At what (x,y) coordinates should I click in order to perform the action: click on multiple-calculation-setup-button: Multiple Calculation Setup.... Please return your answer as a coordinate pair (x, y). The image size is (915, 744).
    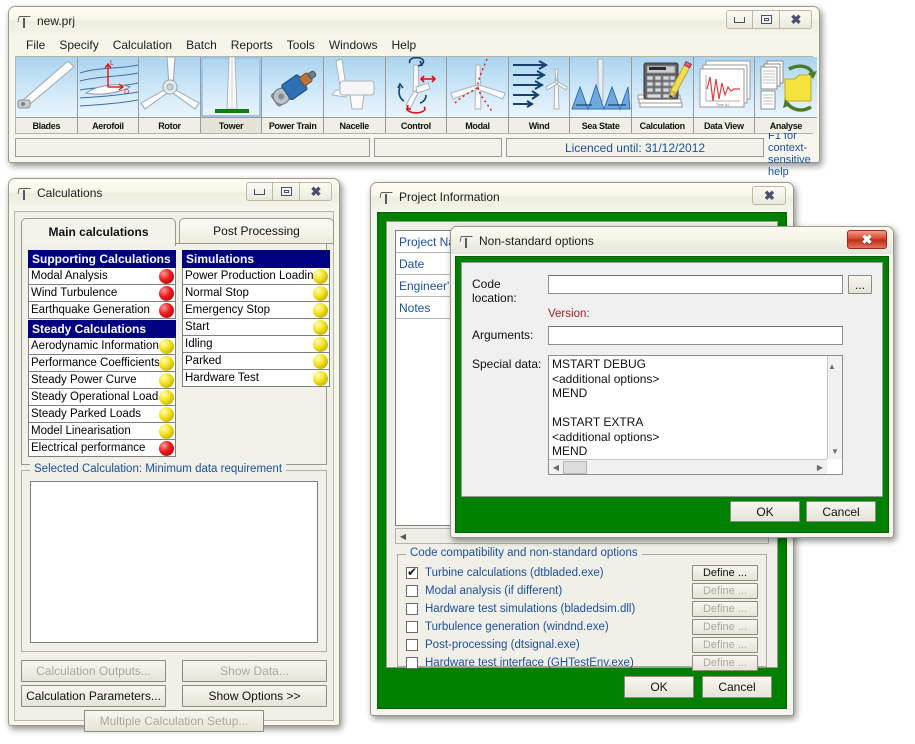
    Looking at the image, I should click on (174, 721).